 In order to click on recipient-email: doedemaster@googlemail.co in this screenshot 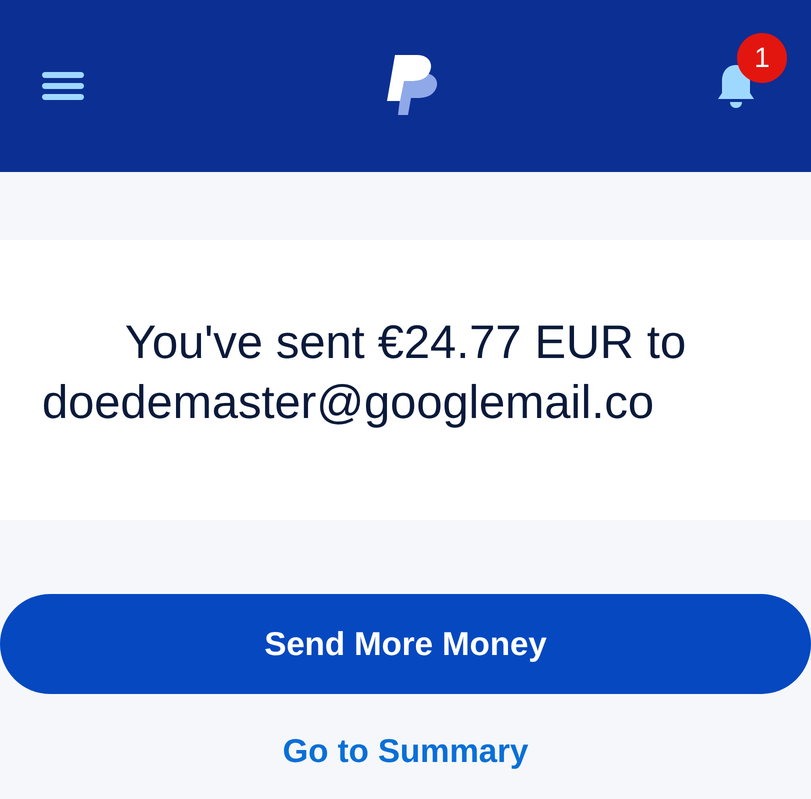, I will do `click(348, 402)`.